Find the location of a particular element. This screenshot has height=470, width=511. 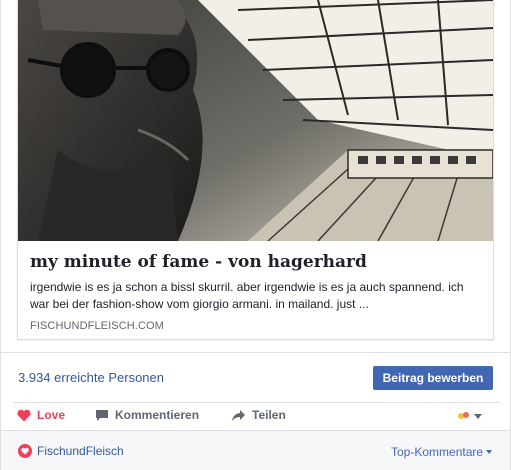

share-label: Teilen is located at coordinates (269, 415).